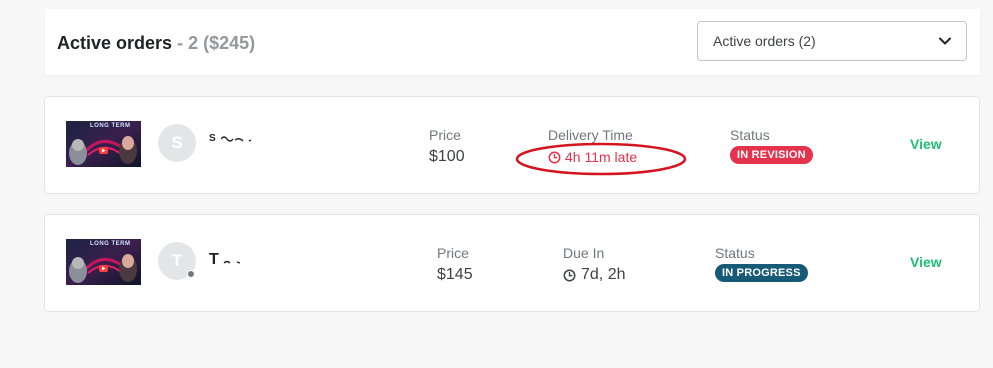 Image resolution: width=993 pixels, height=368 pixels. Describe the element at coordinates (764, 41) in the screenshot. I see `orders-filter-value: Active orders (2)` at that location.